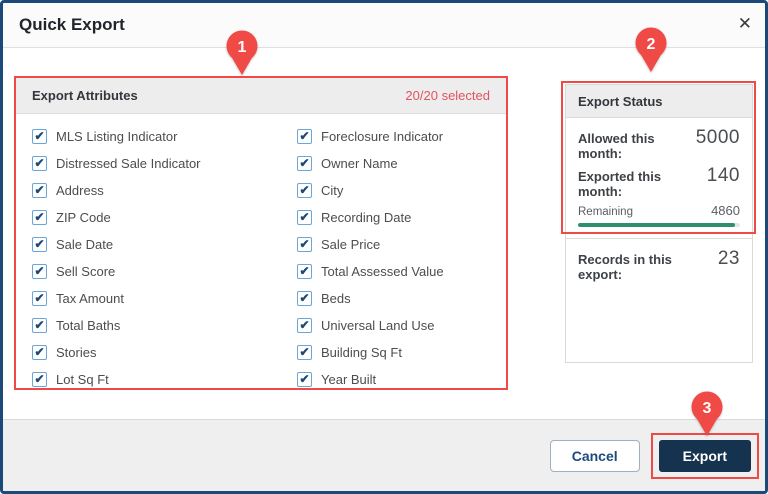 The height and width of the screenshot is (494, 768). What do you see at coordinates (349, 379) in the screenshot?
I see `attribute-label: Year Built` at bounding box center [349, 379].